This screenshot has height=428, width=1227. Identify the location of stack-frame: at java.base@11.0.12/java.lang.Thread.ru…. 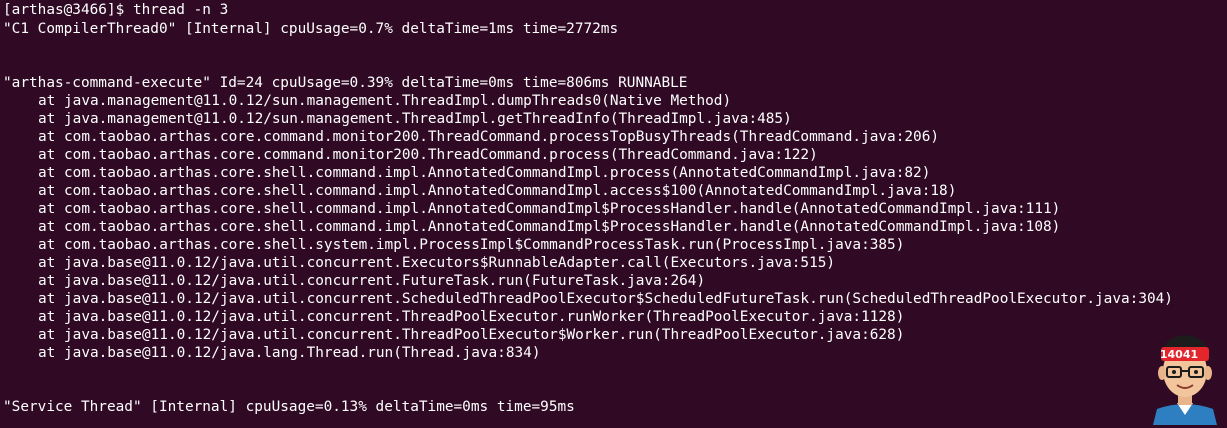
(289, 353).